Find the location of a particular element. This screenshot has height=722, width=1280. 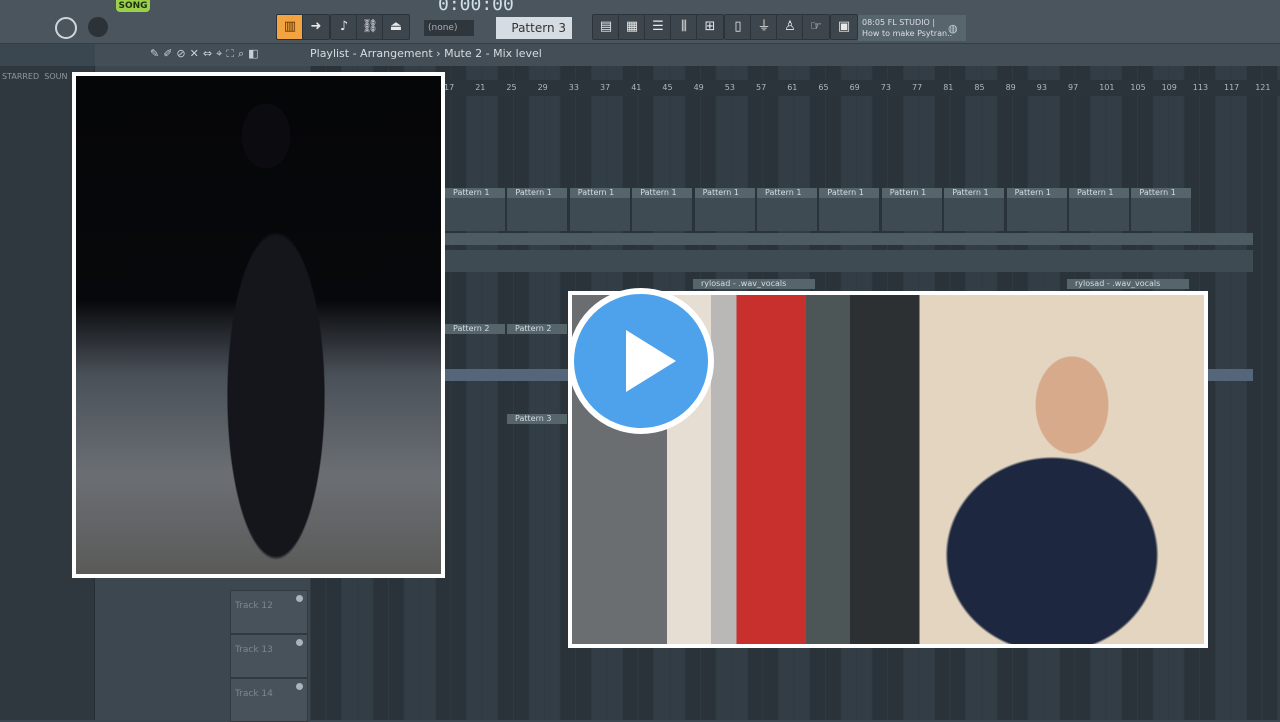

ruler-bar-number: 109 is located at coordinates (1169, 87).